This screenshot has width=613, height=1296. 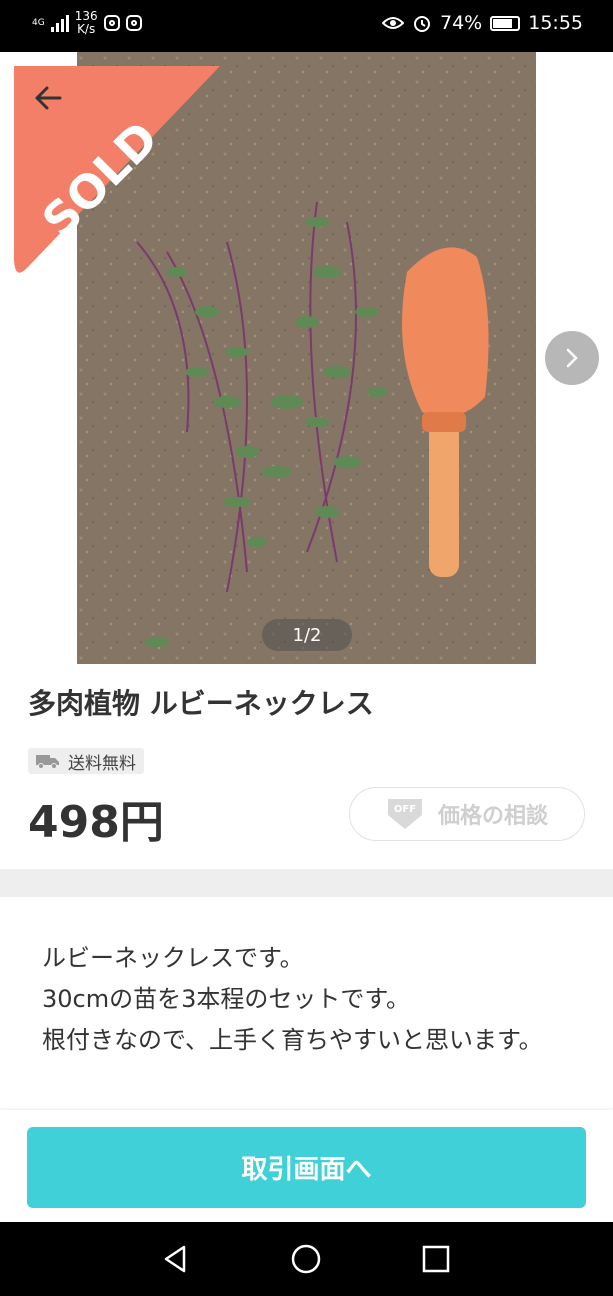 I want to click on off-icon-text: OFF, so click(x=405, y=809).